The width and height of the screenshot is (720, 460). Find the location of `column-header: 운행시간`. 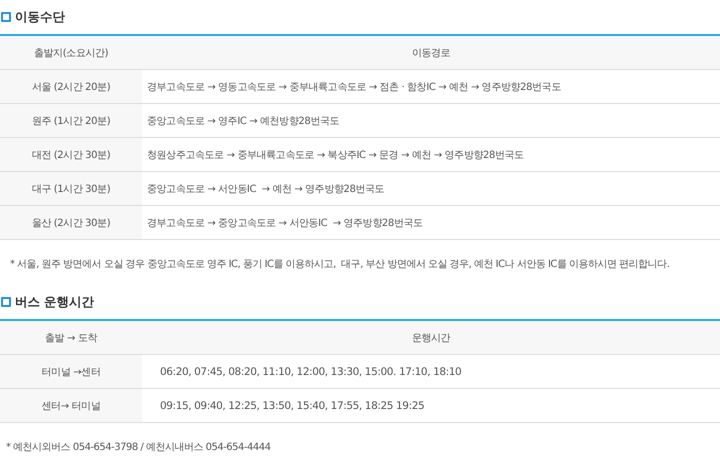

column-header: 운행시간 is located at coordinates (431, 339).